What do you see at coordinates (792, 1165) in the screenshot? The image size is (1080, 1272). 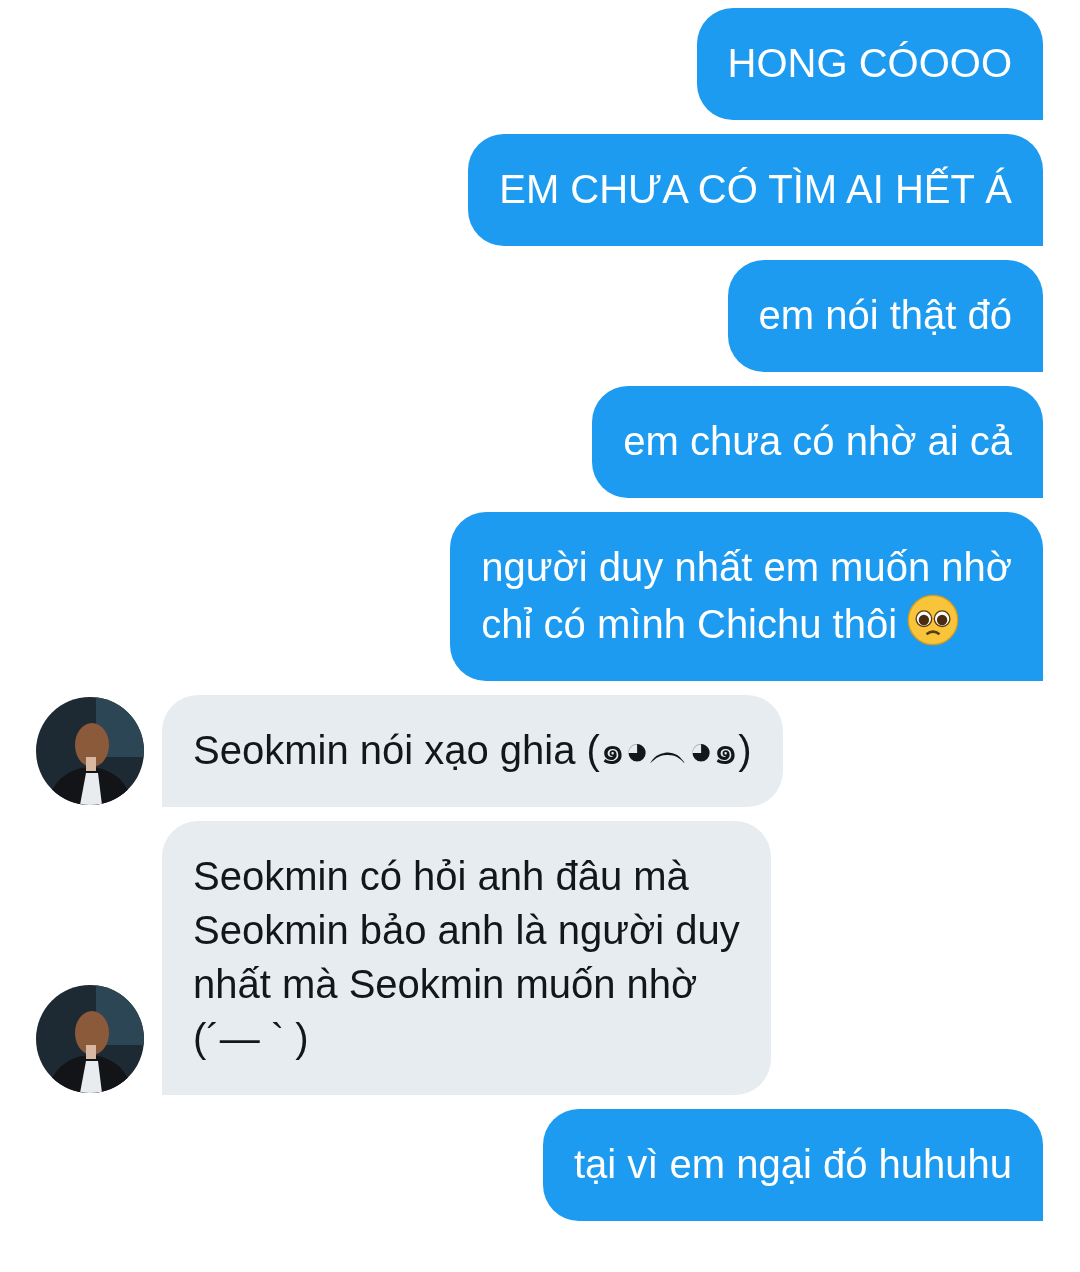 I see `sent-message: tại vì em ngại đó huhuhu` at bounding box center [792, 1165].